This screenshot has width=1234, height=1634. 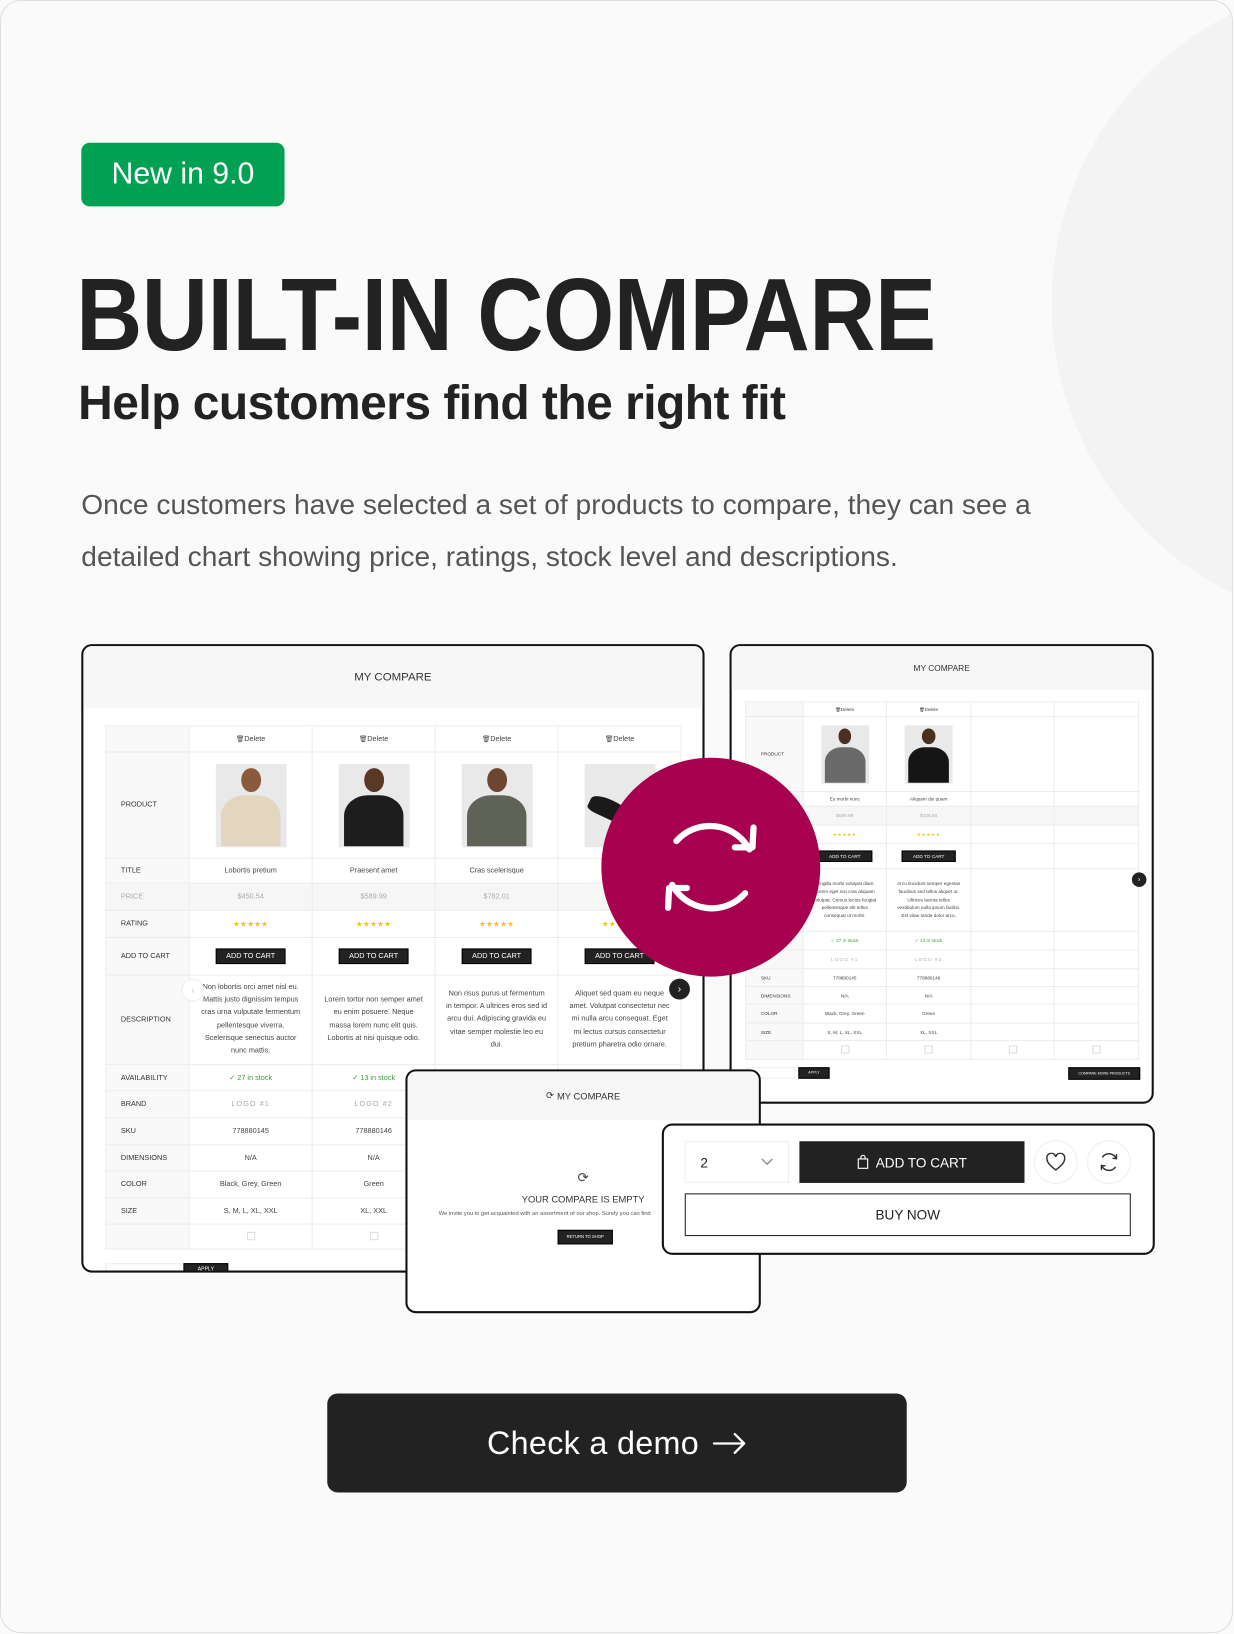 I want to click on table-row-availability: ✓ 27 in stock ✓ 13 in stock, so click(x=942, y=940).